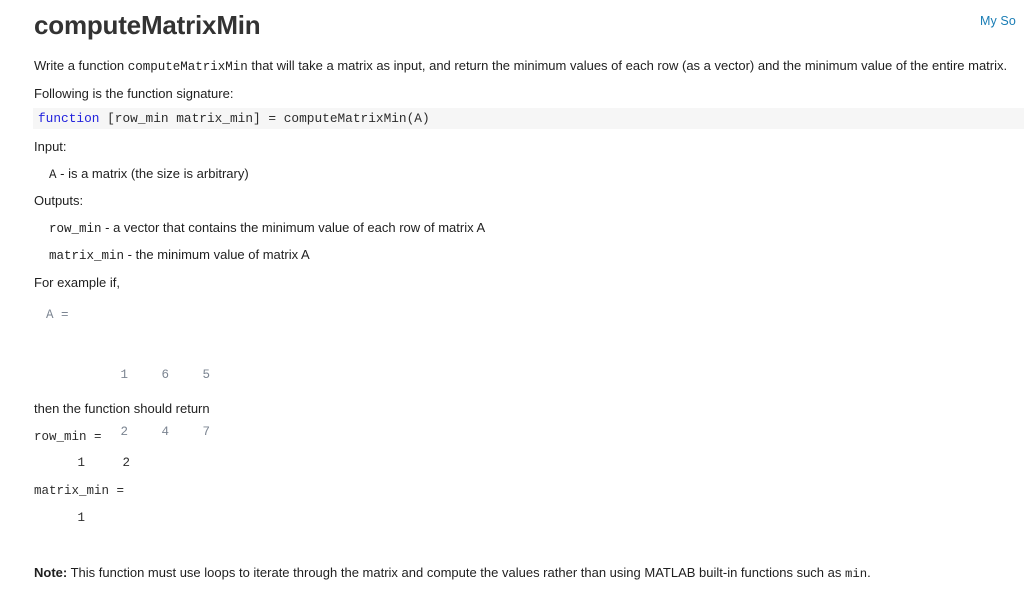 The width and height of the screenshot is (1024, 589). What do you see at coordinates (147, 25) in the screenshot?
I see `page-title: computeMatrixMin` at bounding box center [147, 25].